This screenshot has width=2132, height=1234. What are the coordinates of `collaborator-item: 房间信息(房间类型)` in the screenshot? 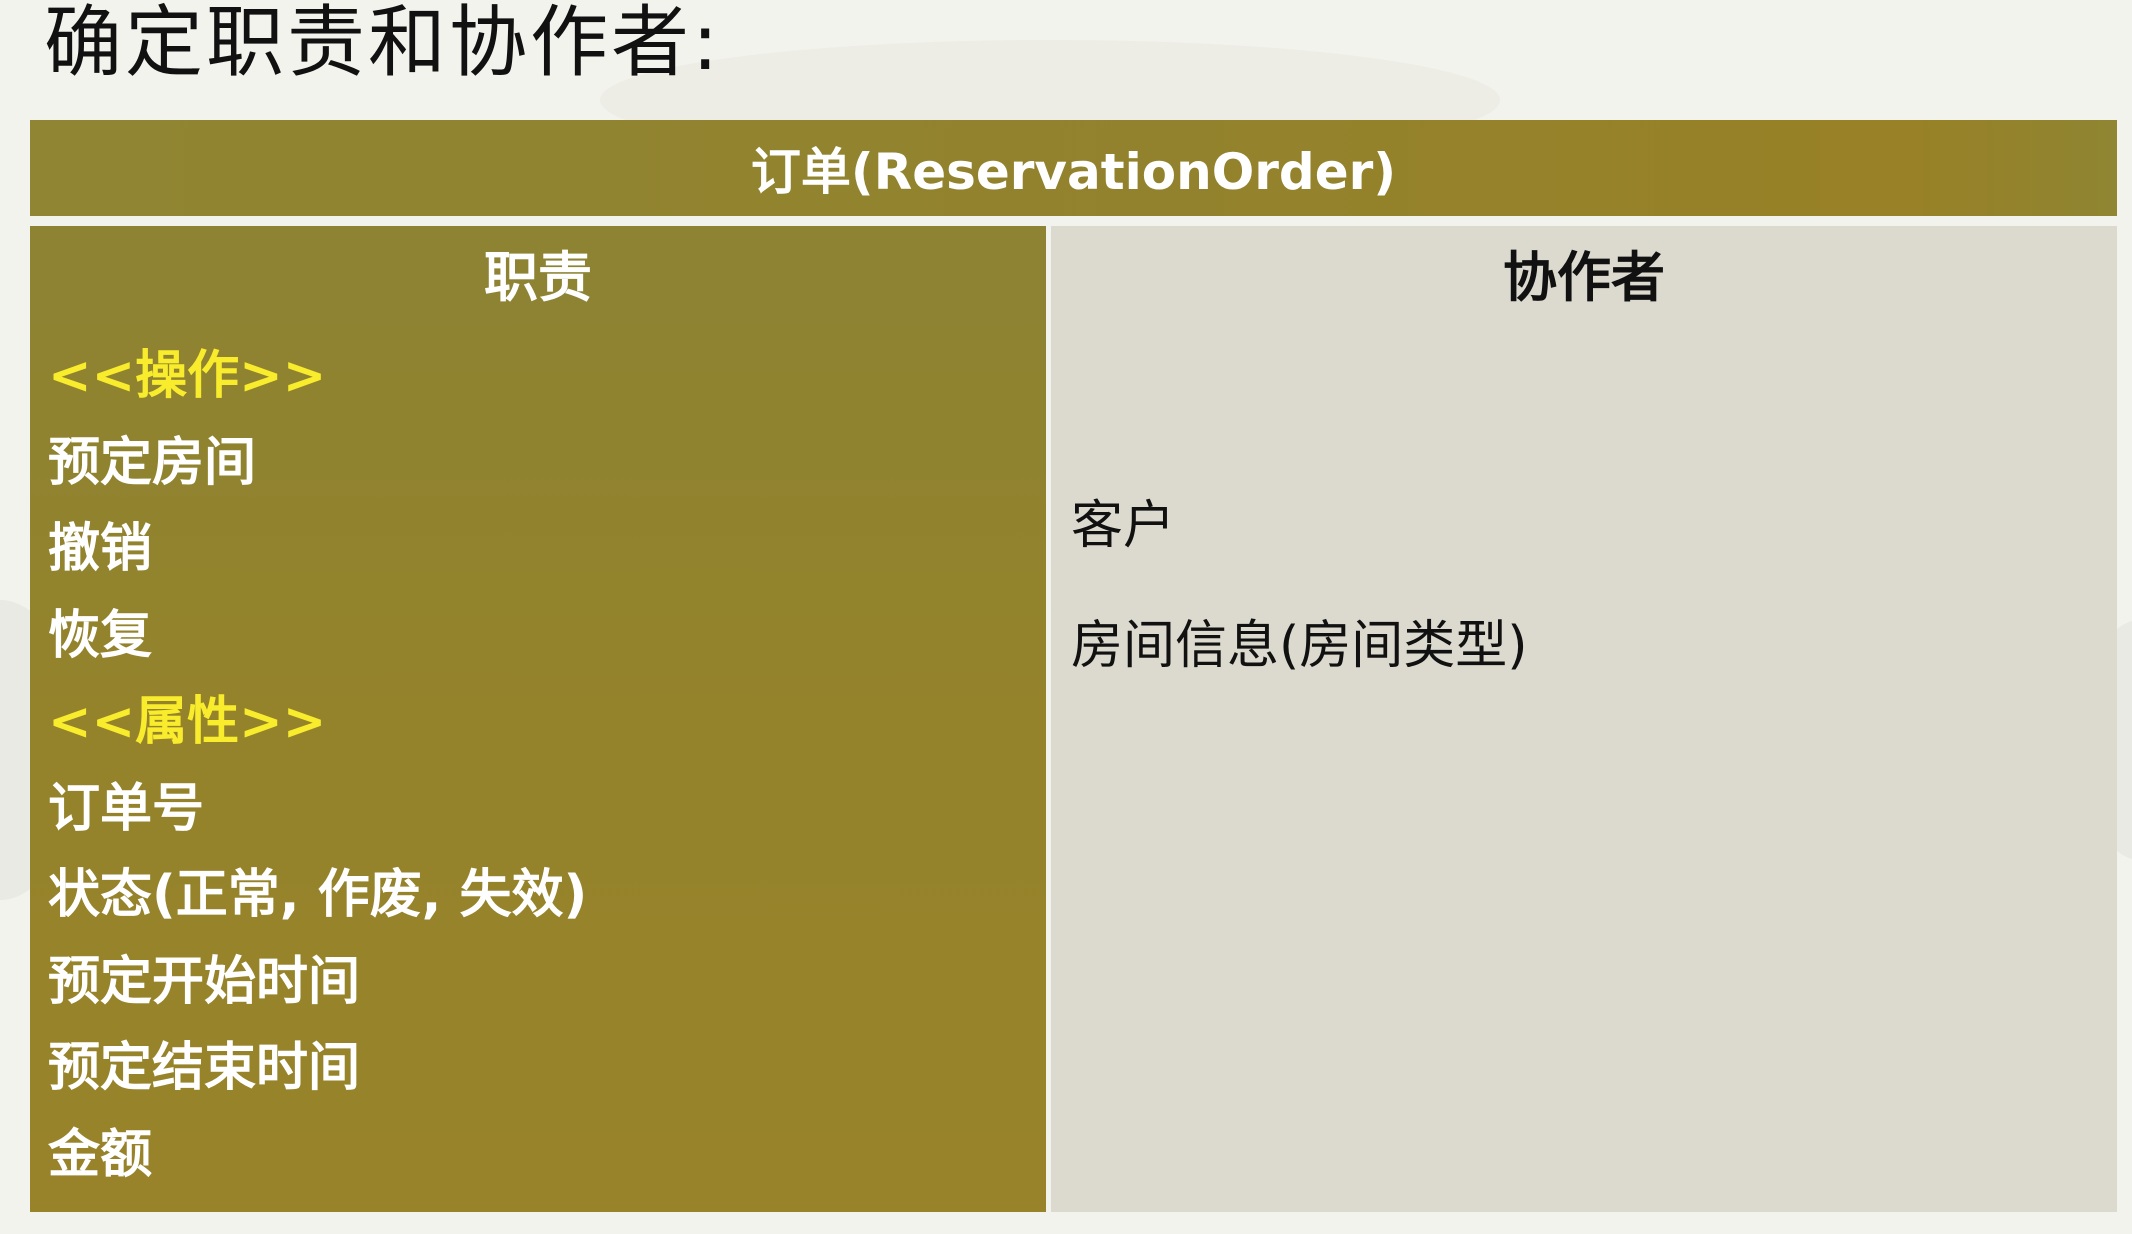 It's located at (1299, 646).